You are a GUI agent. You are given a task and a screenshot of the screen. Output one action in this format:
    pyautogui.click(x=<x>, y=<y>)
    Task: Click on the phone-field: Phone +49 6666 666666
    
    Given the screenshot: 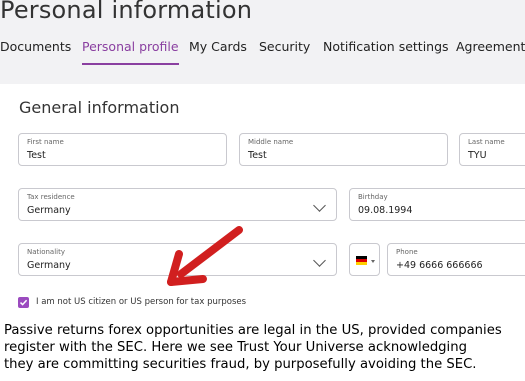 What is the action you would take?
    pyautogui.click(x=456, y=259)
    